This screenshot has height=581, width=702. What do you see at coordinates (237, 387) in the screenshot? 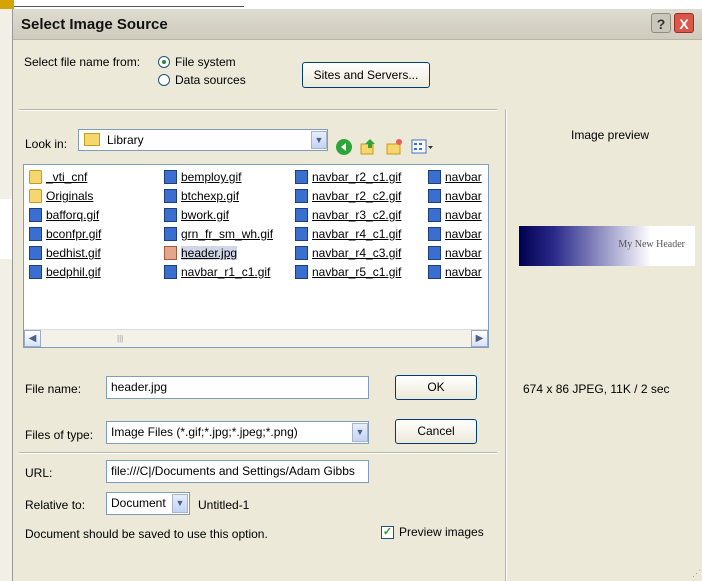
I see `file-name-input: header.jpg` at bounding box center [237, 387].